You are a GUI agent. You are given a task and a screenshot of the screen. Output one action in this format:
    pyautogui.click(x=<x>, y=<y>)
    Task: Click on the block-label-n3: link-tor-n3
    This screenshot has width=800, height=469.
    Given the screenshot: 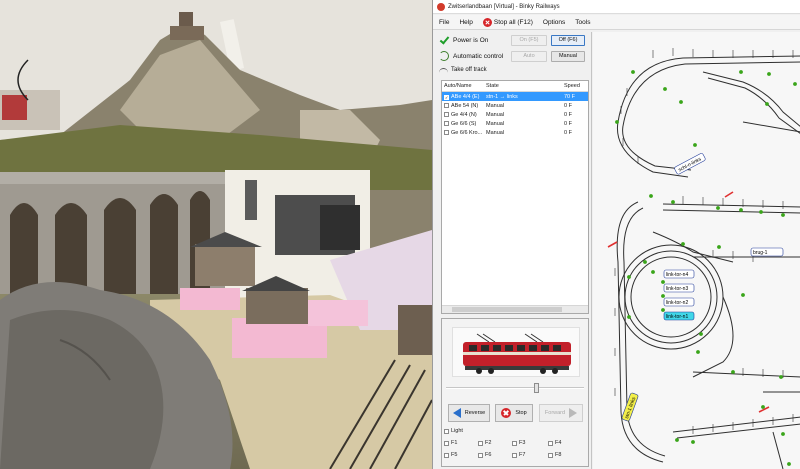 What is the action you would take?
    pyautogui.click(x=679, y=288)
    